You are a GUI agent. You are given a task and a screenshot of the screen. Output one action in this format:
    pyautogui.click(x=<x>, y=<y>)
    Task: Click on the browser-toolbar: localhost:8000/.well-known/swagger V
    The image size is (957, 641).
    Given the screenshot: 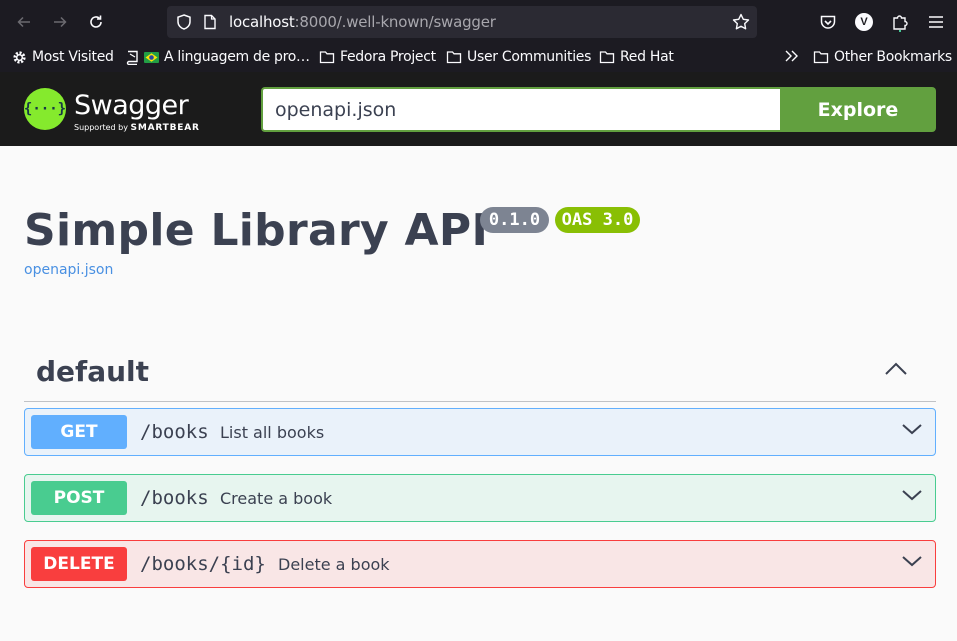 What is the action you would take?
    pyautogui.click(x=478, y=22)
    